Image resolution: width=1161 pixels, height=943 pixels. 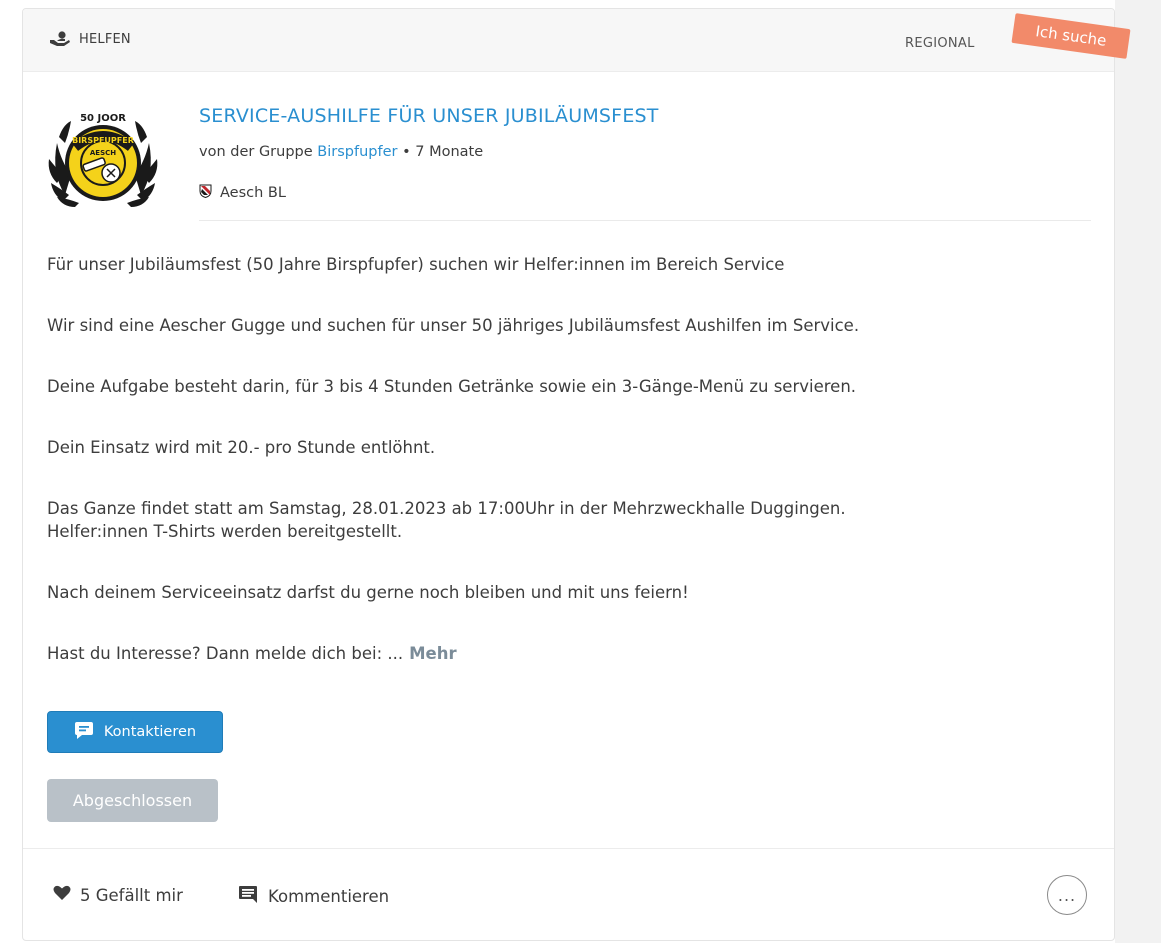 I want to click on group-link: Birspfupfer, so click(x=357, y=152).